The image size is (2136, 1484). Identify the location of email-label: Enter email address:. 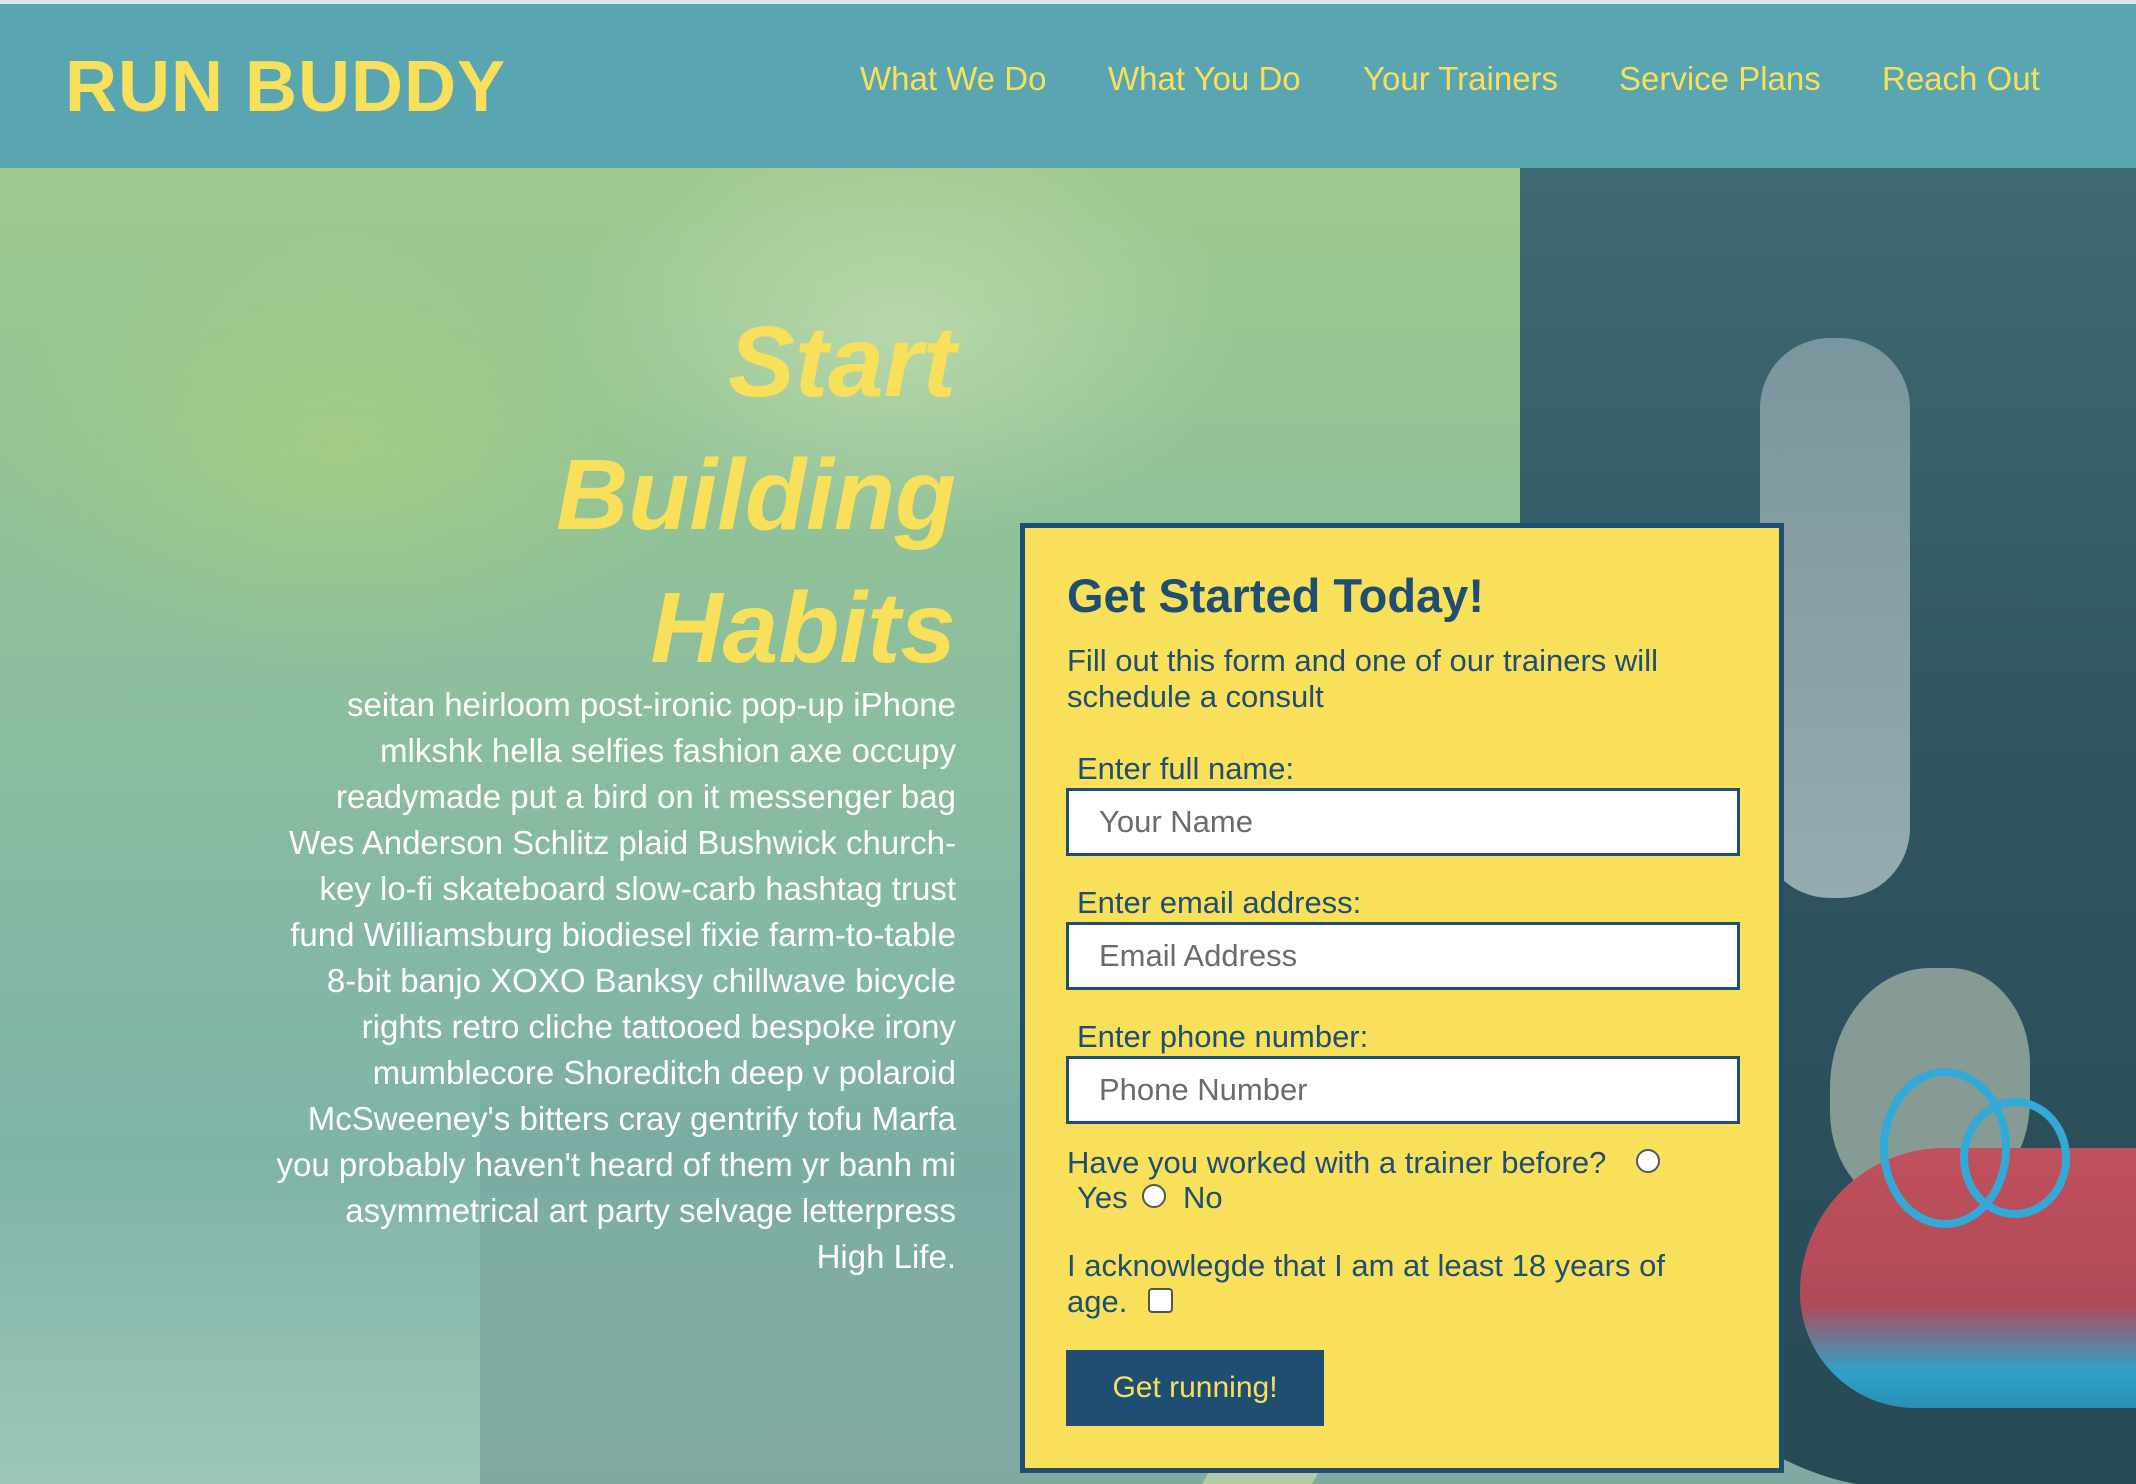
(1219, 902).